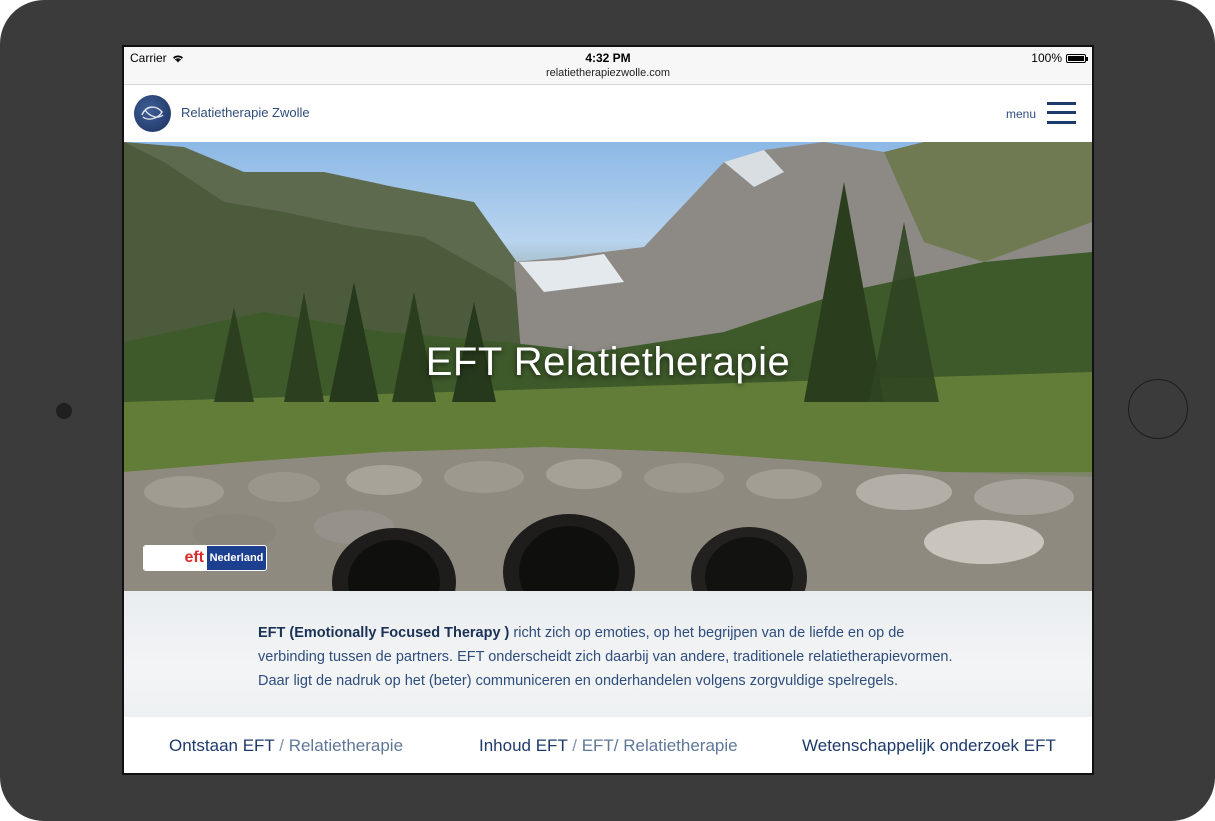  What do you see at coordinates (608, 73) in the screenshot?
I see `address-bar: relatietherapiezwolle.com` at bounding box center [608, 73].